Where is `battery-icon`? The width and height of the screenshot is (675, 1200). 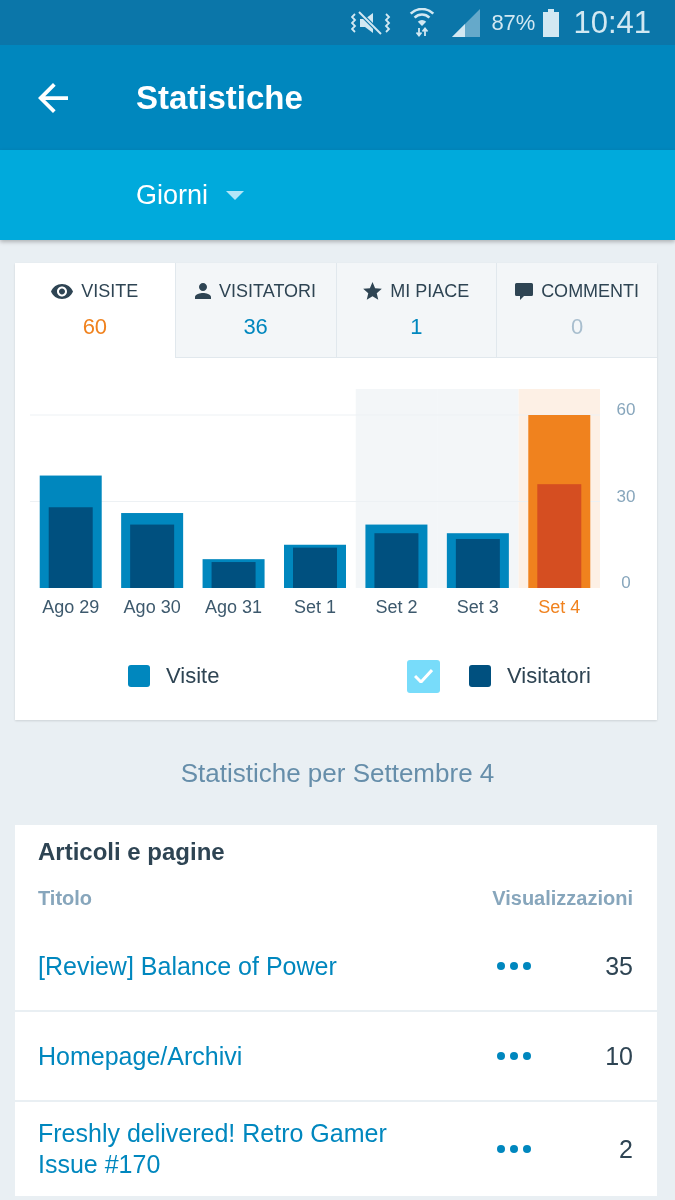
battery-icon is located at coordinates (551, 22).